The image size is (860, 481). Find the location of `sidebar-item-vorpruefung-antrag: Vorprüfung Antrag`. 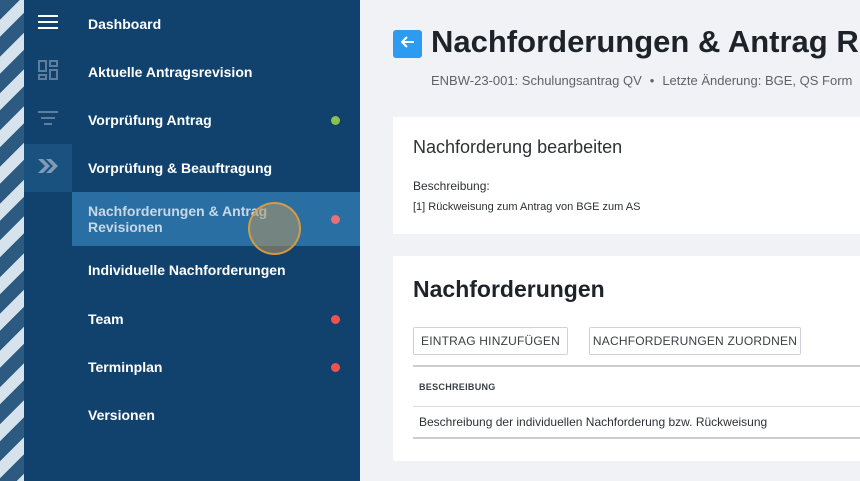

sidebar-item-vorpruefung-antrag: Vorprüfung Antrag is located at coordinates (216, 120).